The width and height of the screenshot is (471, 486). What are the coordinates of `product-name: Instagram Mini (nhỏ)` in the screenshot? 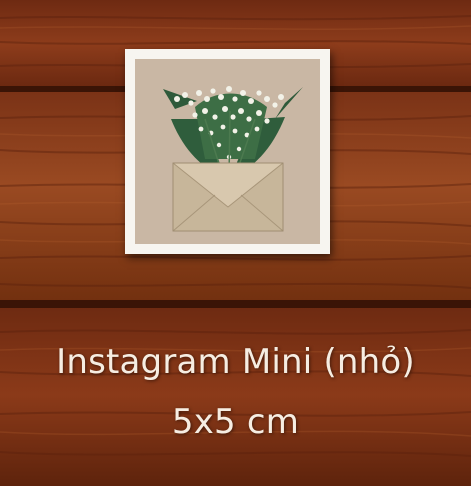 It's located at (235, 362).